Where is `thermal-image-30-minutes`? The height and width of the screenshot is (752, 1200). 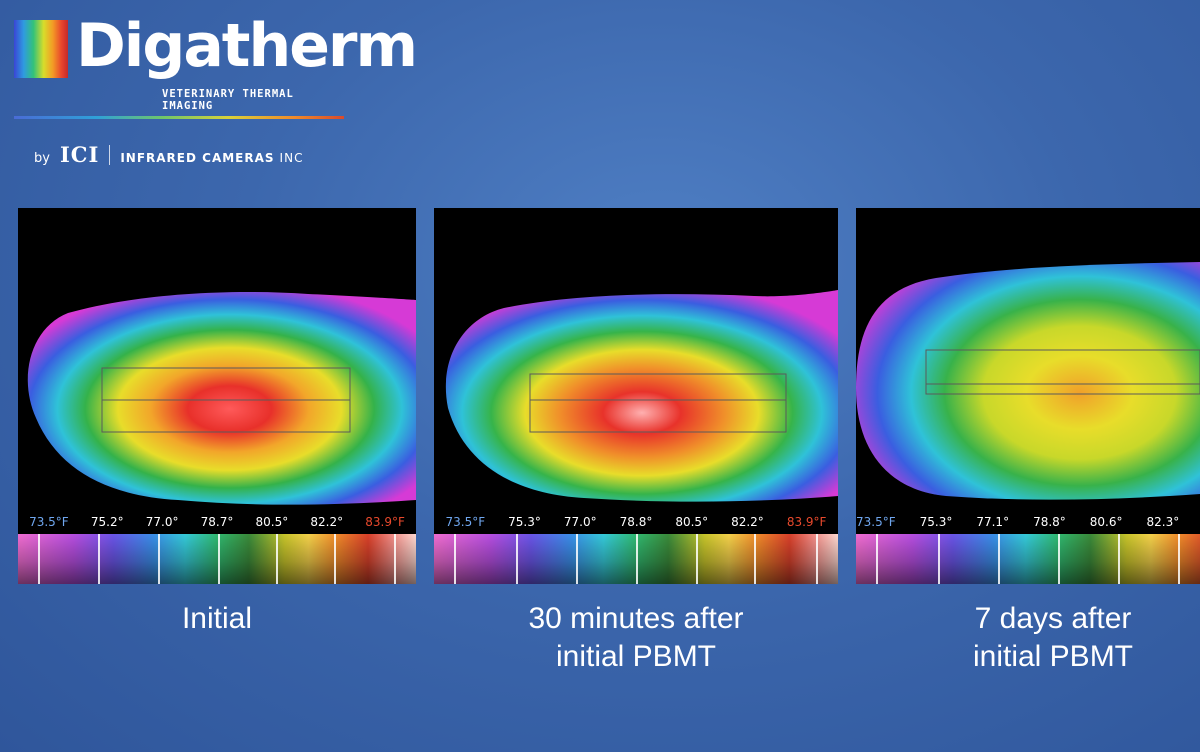 thermal-image-30-minutes is located at coordinates (641, 396).